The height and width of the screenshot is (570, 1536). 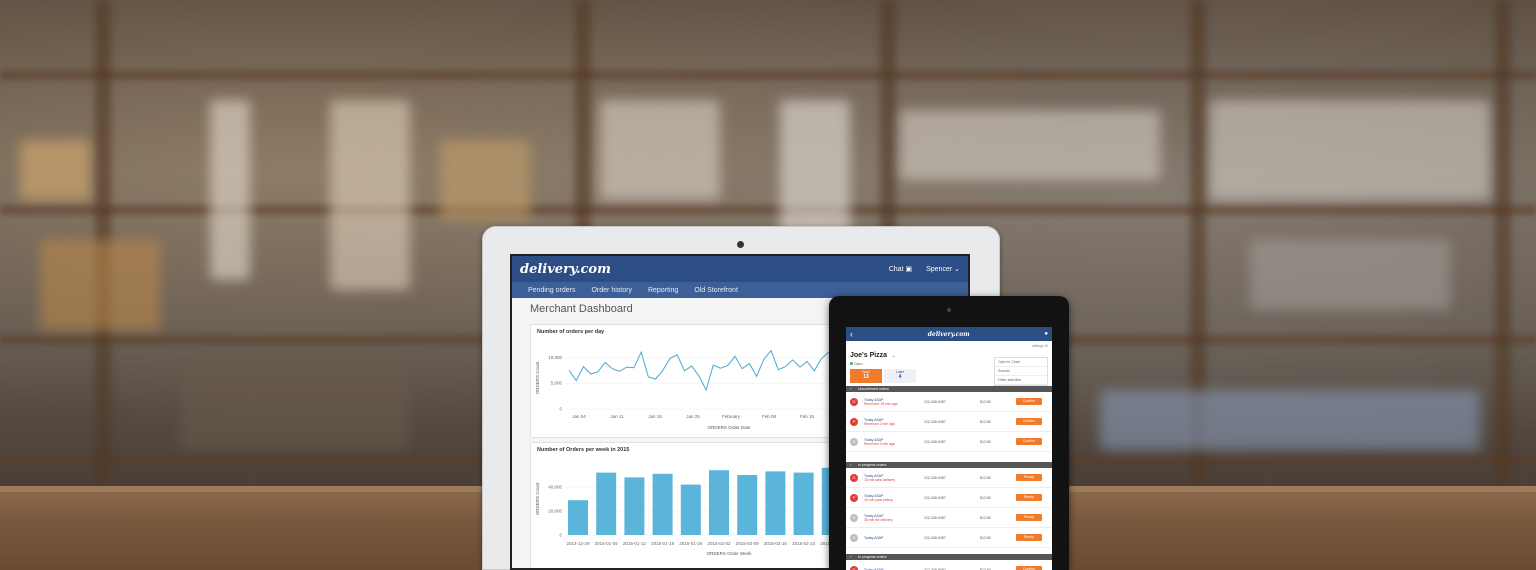 What do you see at coordinates (879, 499) in the screenshot?
I see `order-note: 19 min past pickup` at bounding box center [879, 499].